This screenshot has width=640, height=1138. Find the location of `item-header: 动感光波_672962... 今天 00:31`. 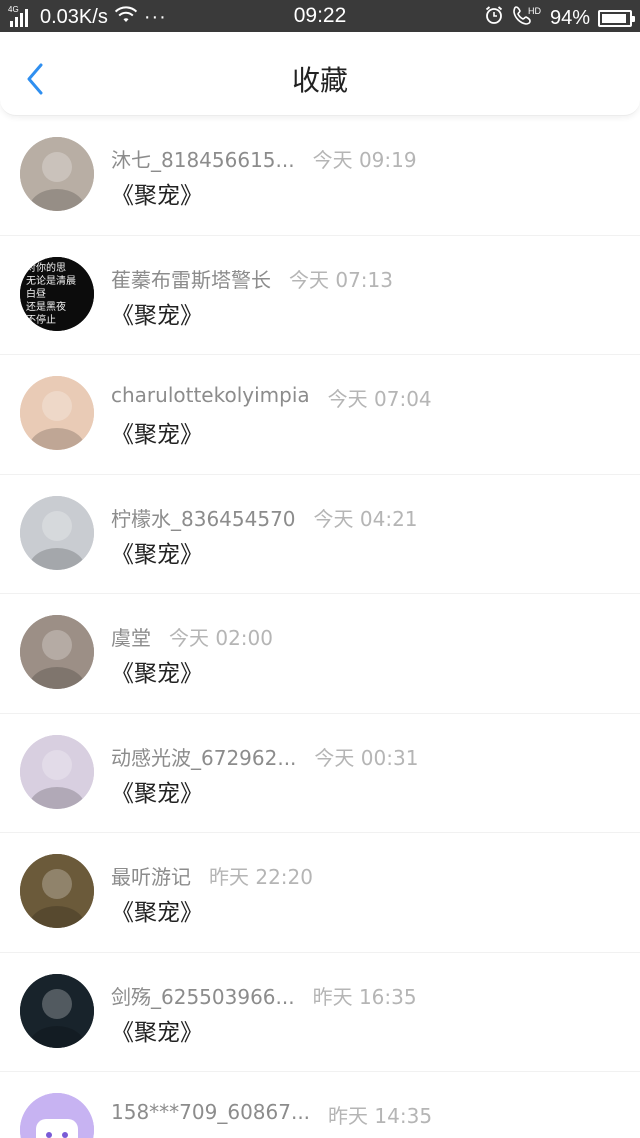

item-header: 动感光波_672962... 今天 00:31 is located at coordinates (264, 756).